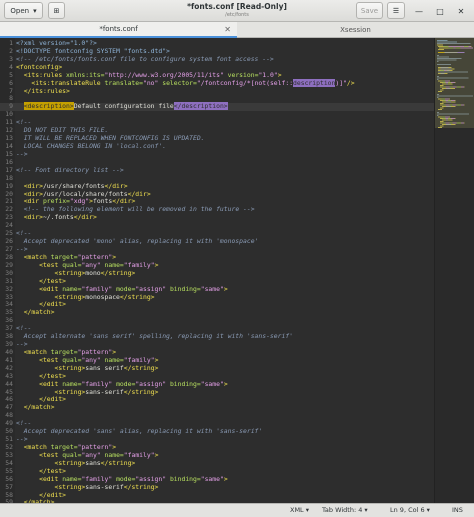 Image resolution: width=474 pixels, height=517 pixels. Describe the element at coordinates (299, 510) in the screenshot. I see `language-selector: XML ▾` at that location.